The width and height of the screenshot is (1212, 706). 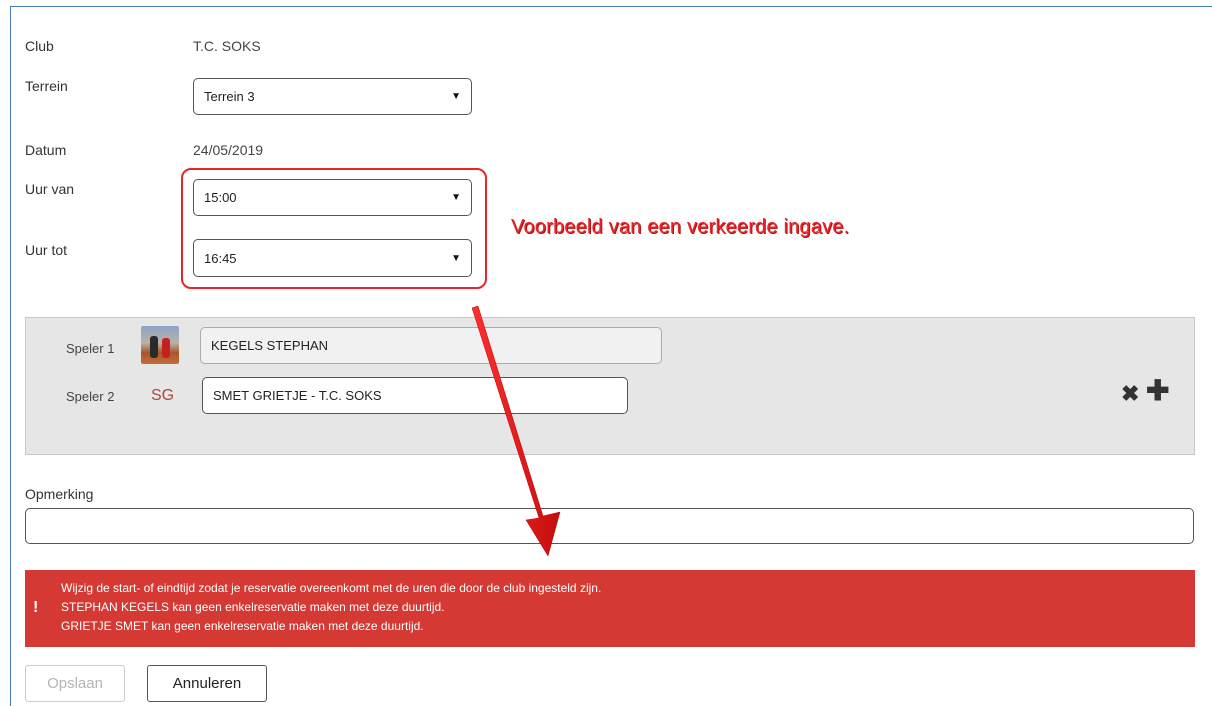 What do you see at coordinates (1157, 391) in the screenshot?
I see `plus-icon: ✚` at bounding box center [1157, 391].